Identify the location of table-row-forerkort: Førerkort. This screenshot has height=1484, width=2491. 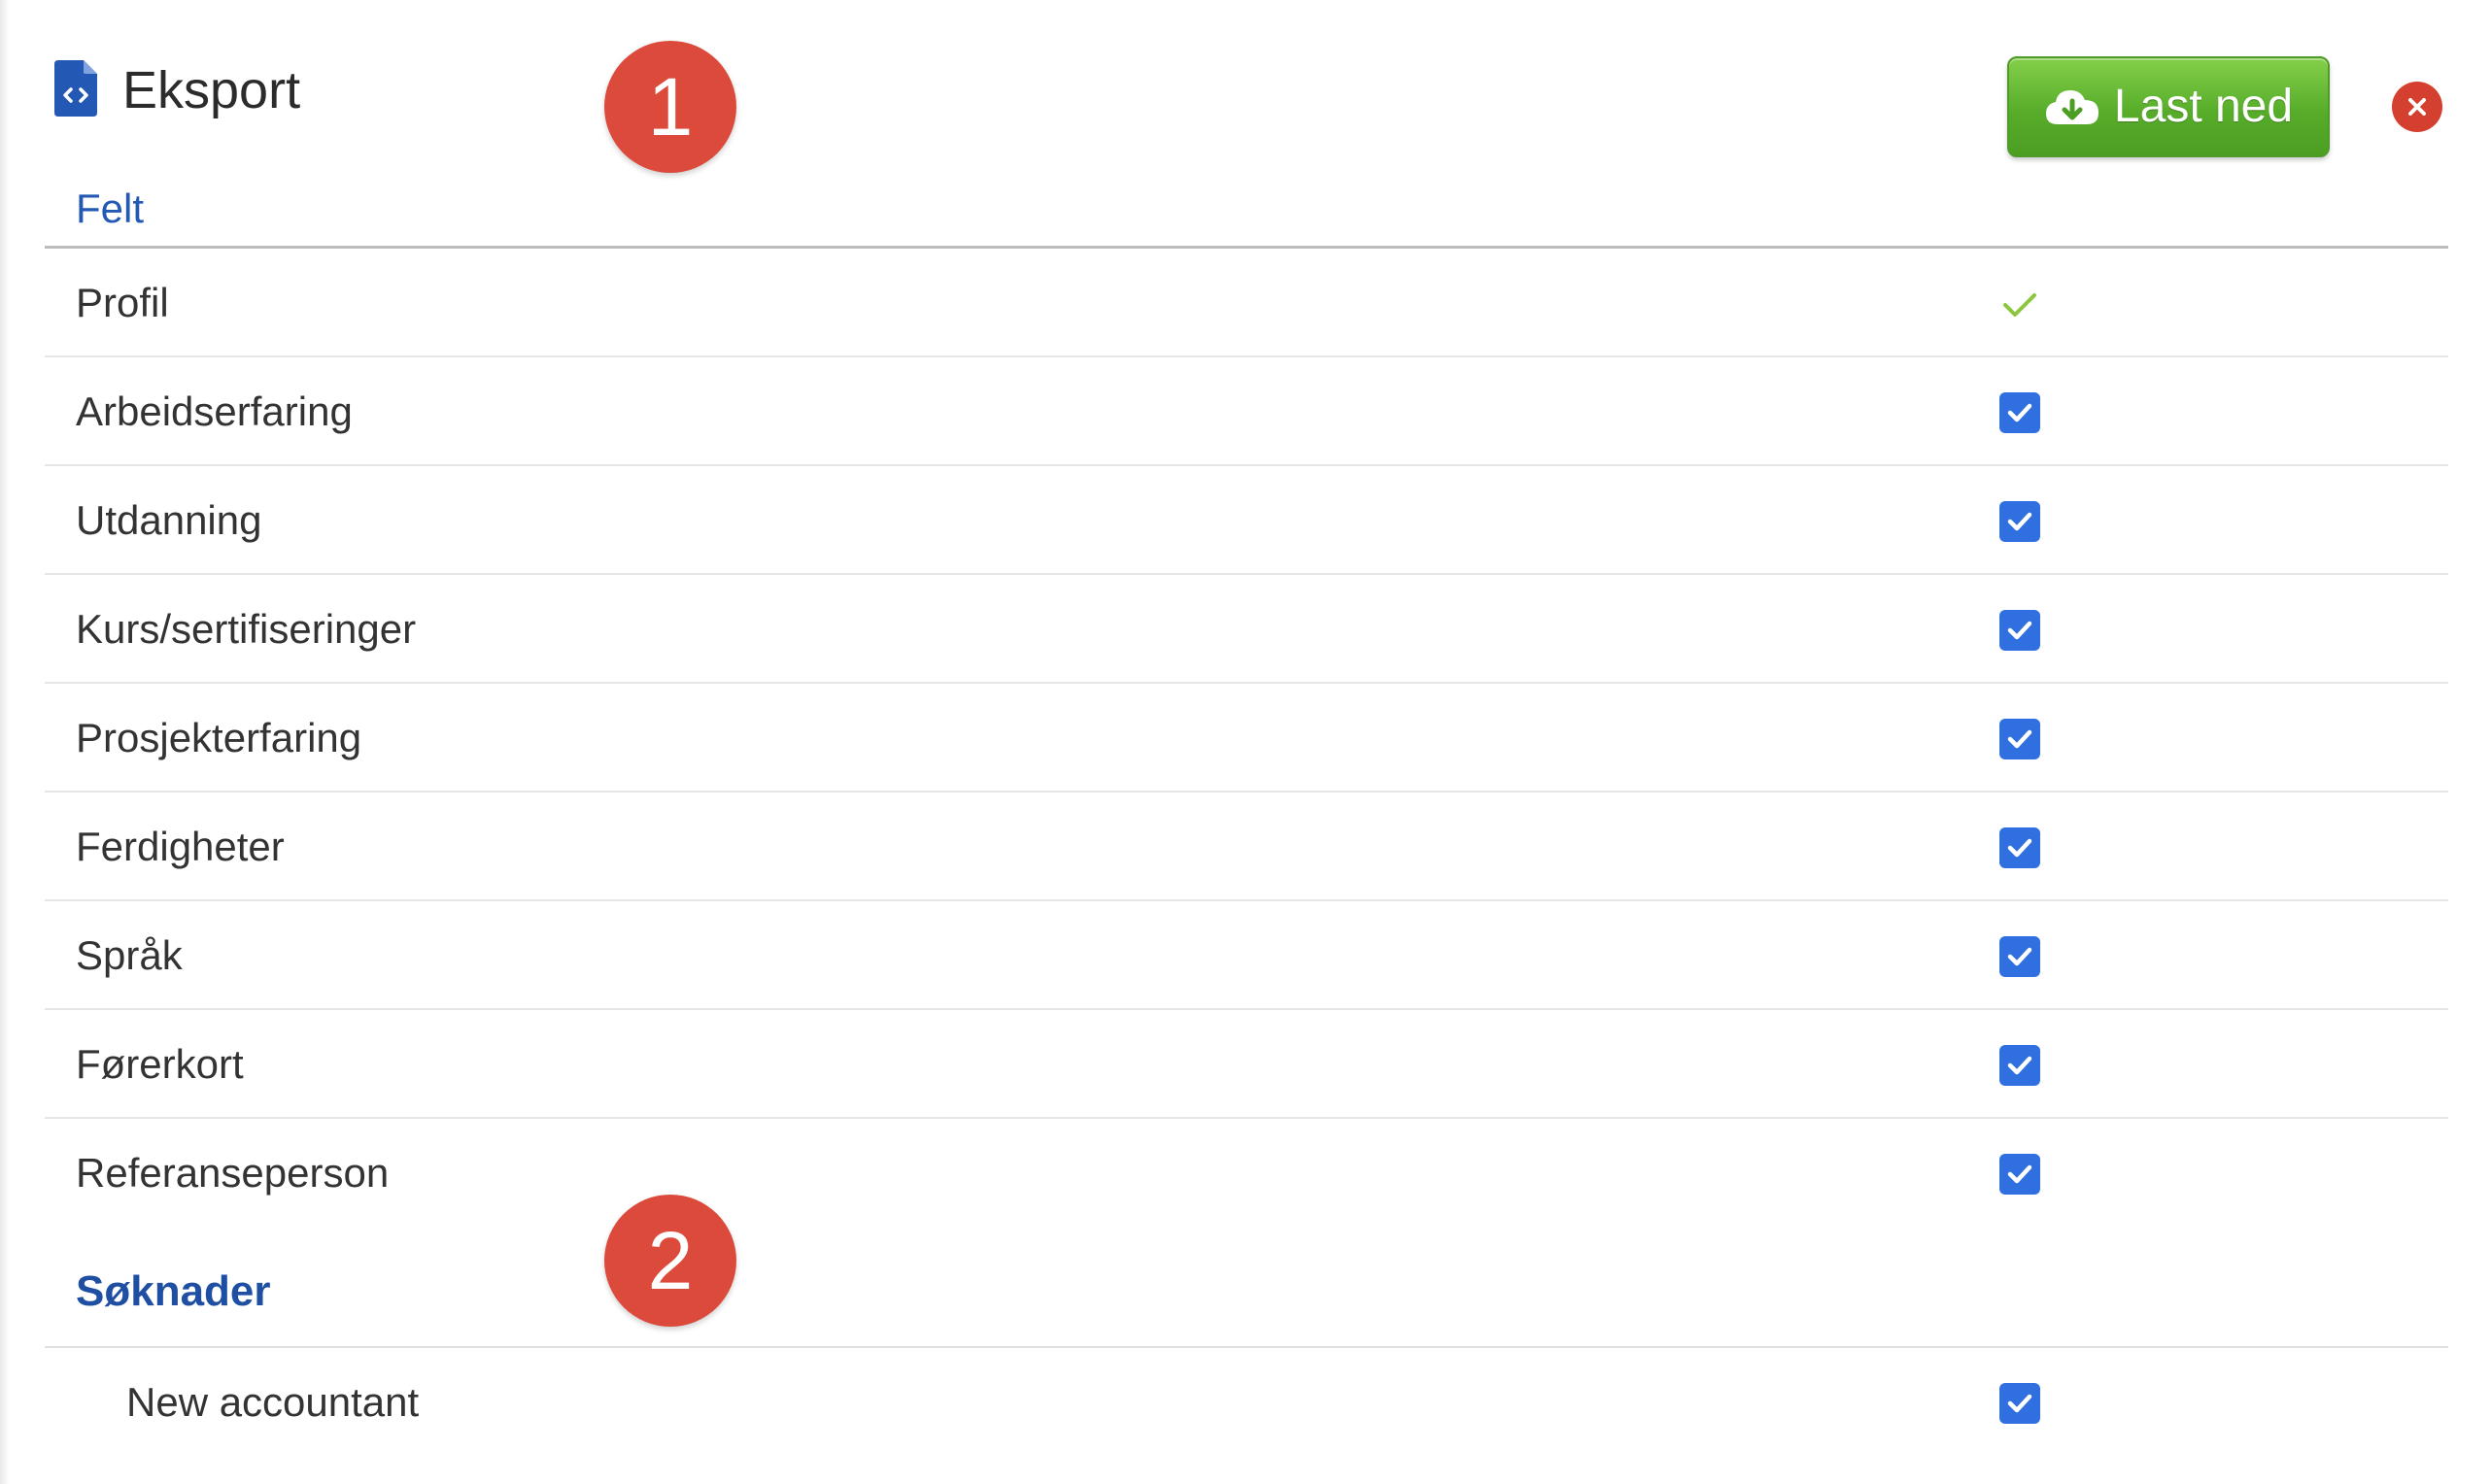
(1246, 1064).